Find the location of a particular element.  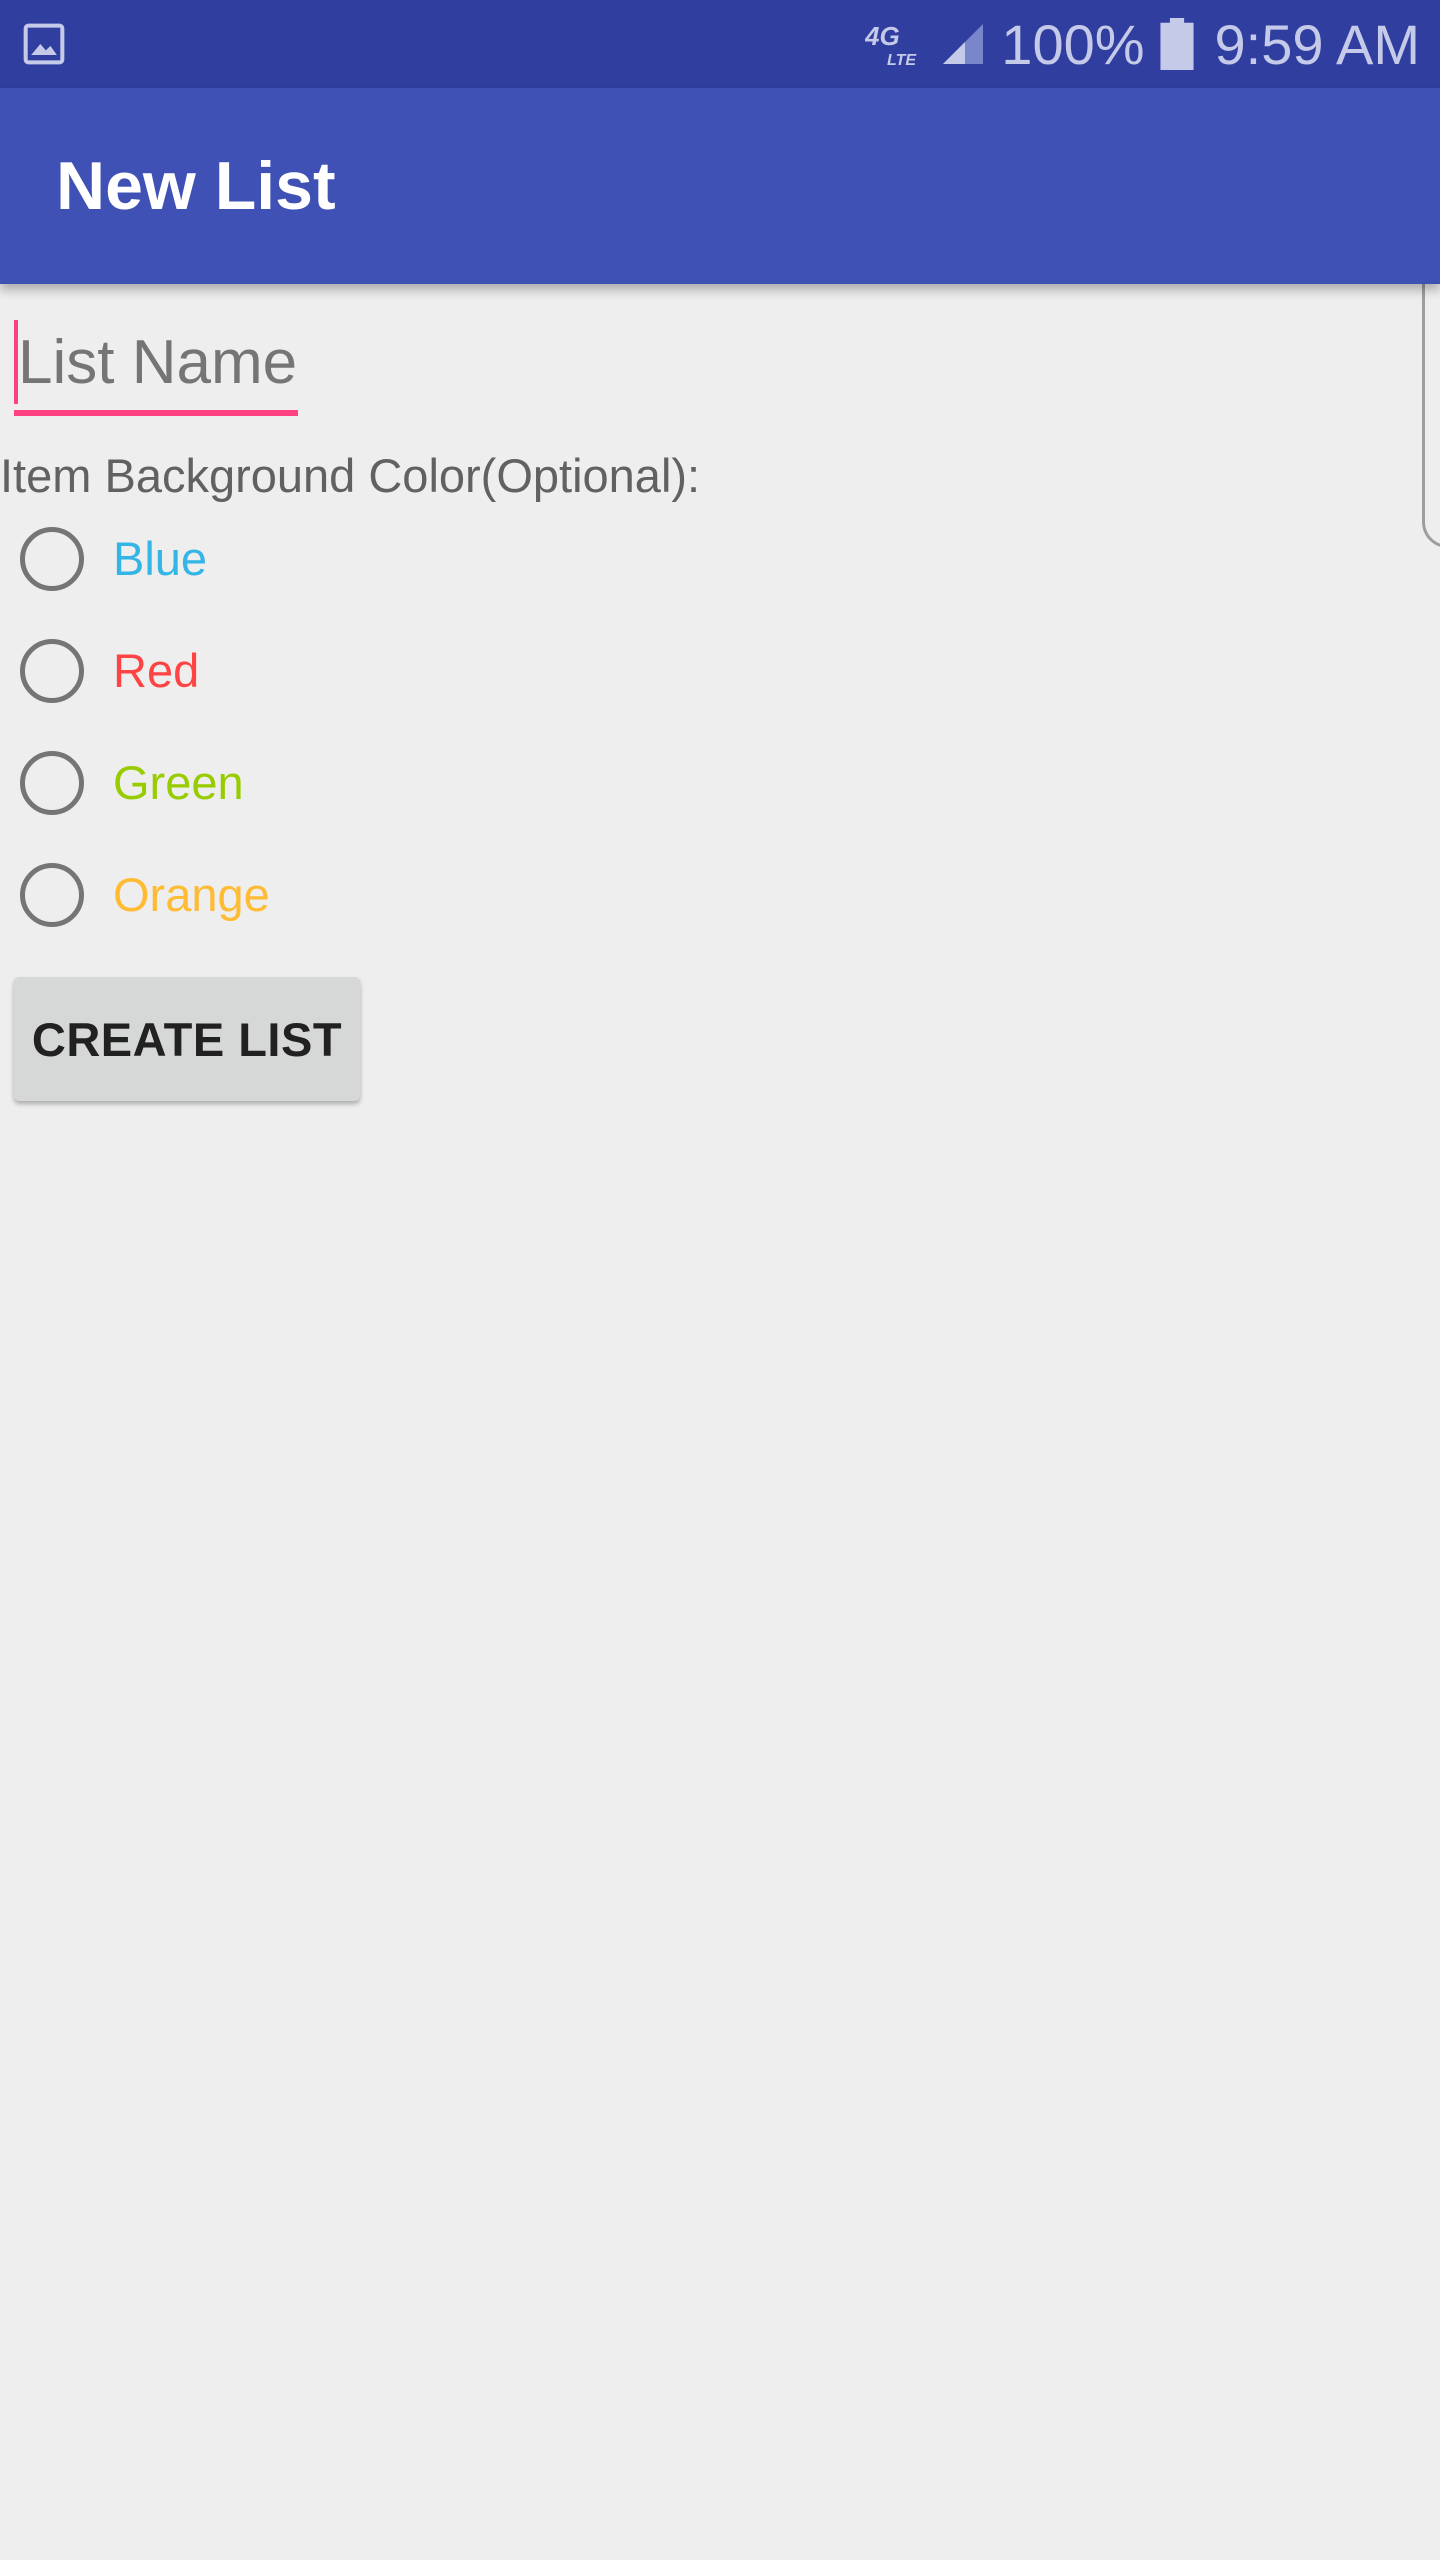

create-list-button: CREATE LIST is located at coordinates (187, 1039).